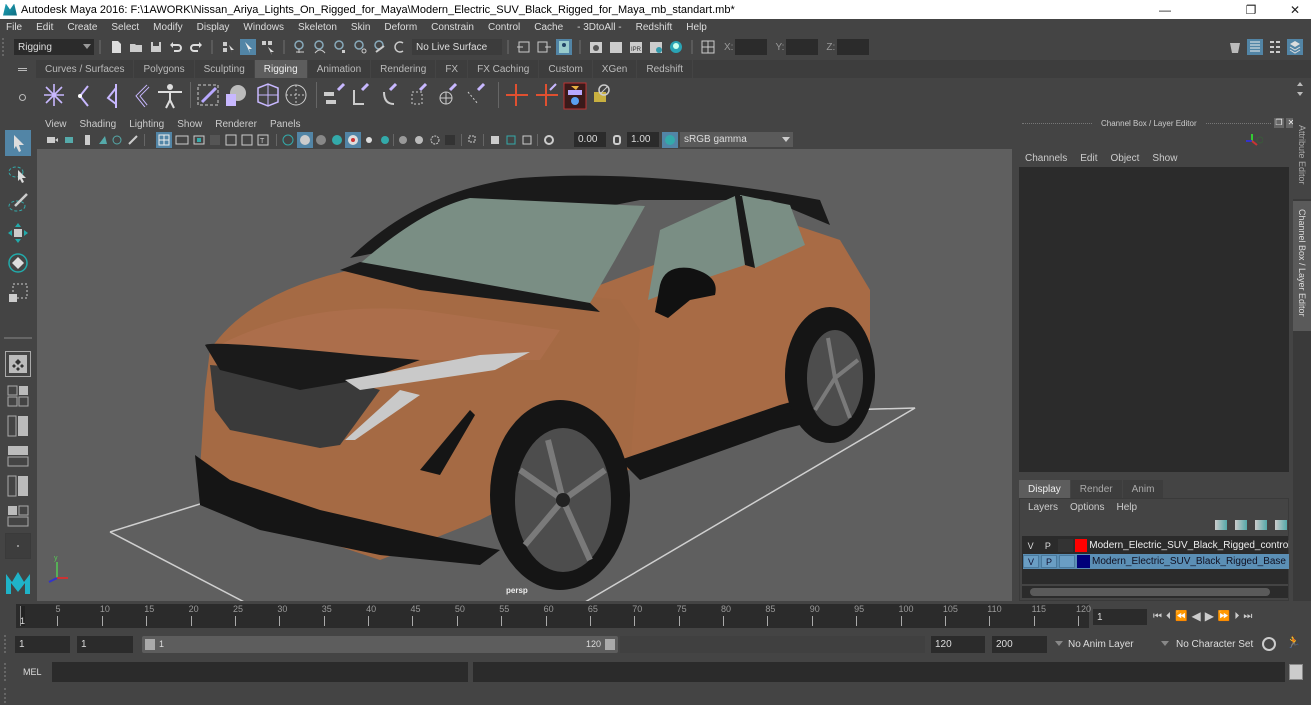 The height and width of the screenshot is (705, 1311). I want to click on move-layer-down-icon, so click(1241, 525).